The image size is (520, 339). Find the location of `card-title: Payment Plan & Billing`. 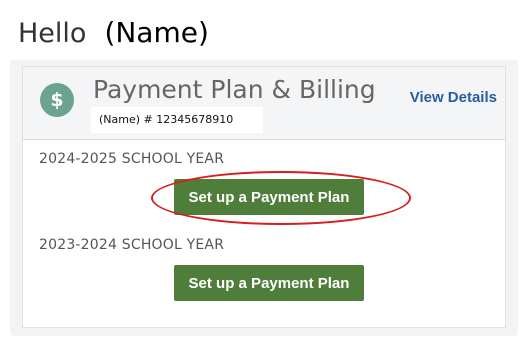

card-title: Payment Plan & Billing is located at coordinates (234, 89).